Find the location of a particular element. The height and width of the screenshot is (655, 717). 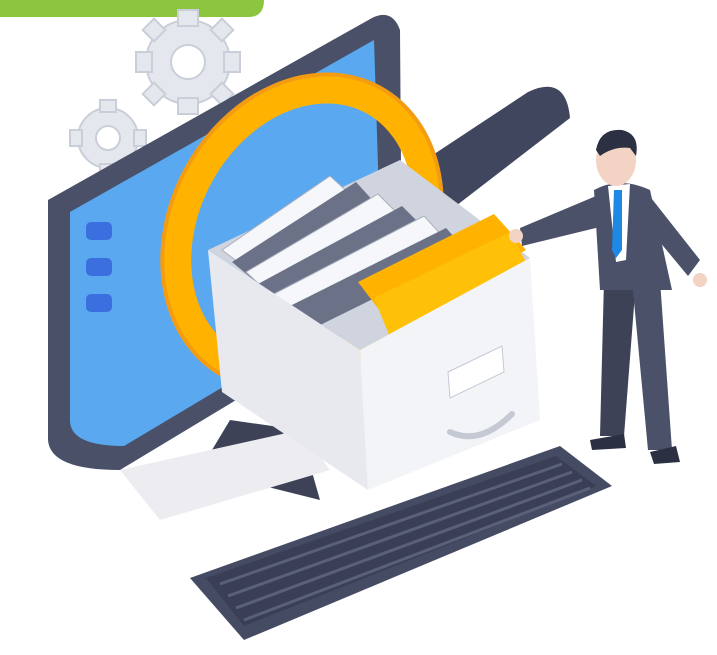

arm is located at coordinates (562, 221).